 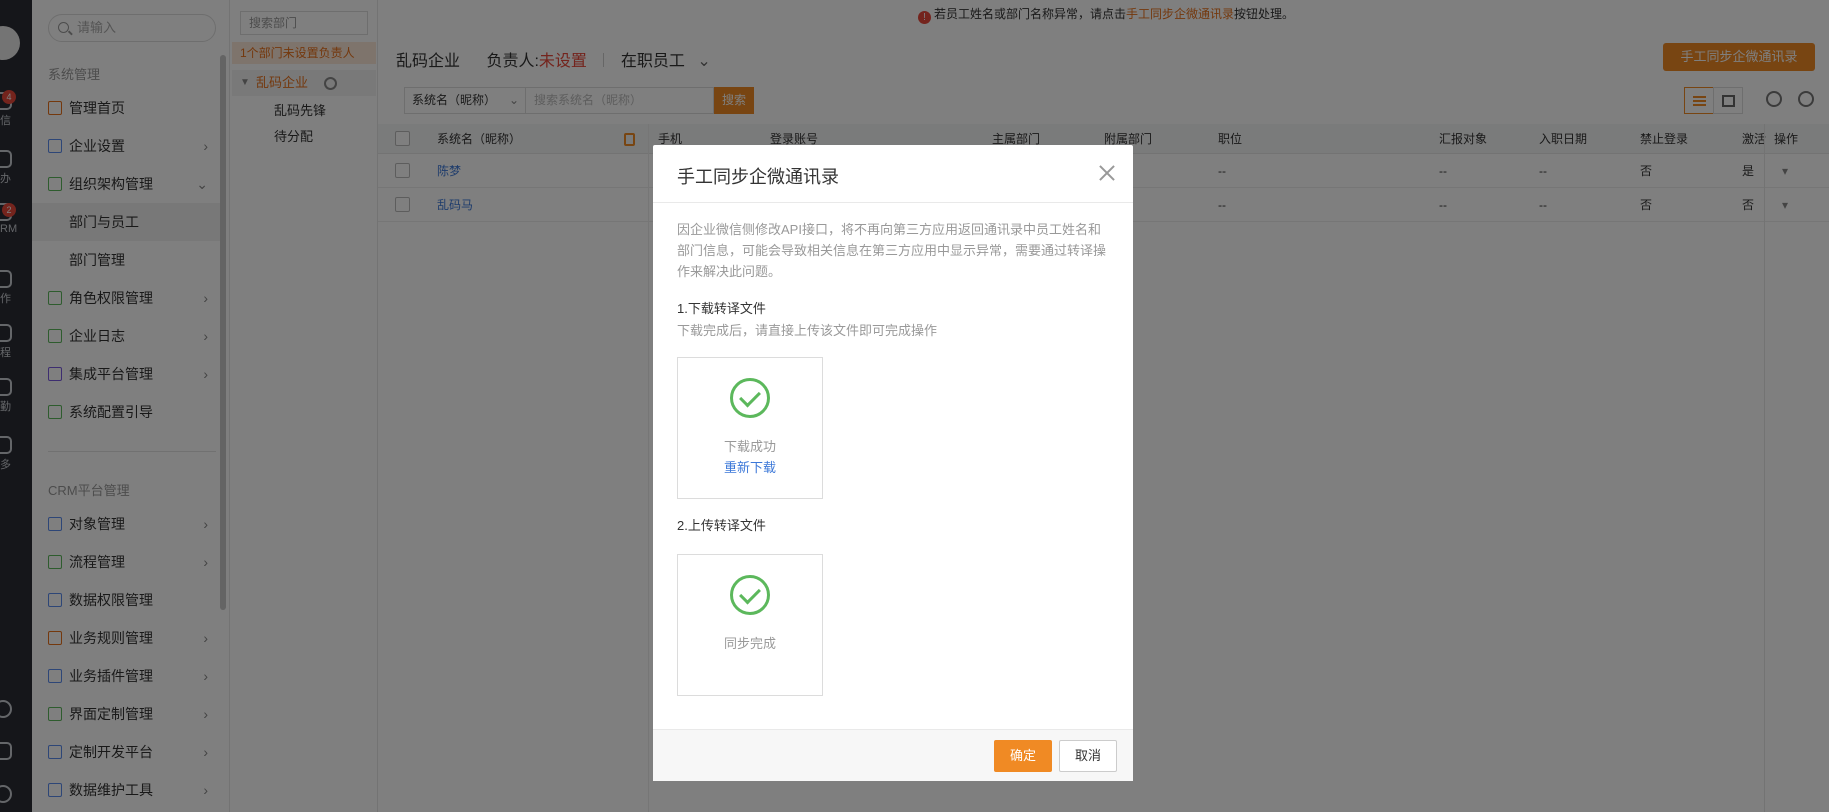 What do you see at coordinates (1107, 173) in the screenshot?
I see `close-icon` at bounding box center [1107, 173].